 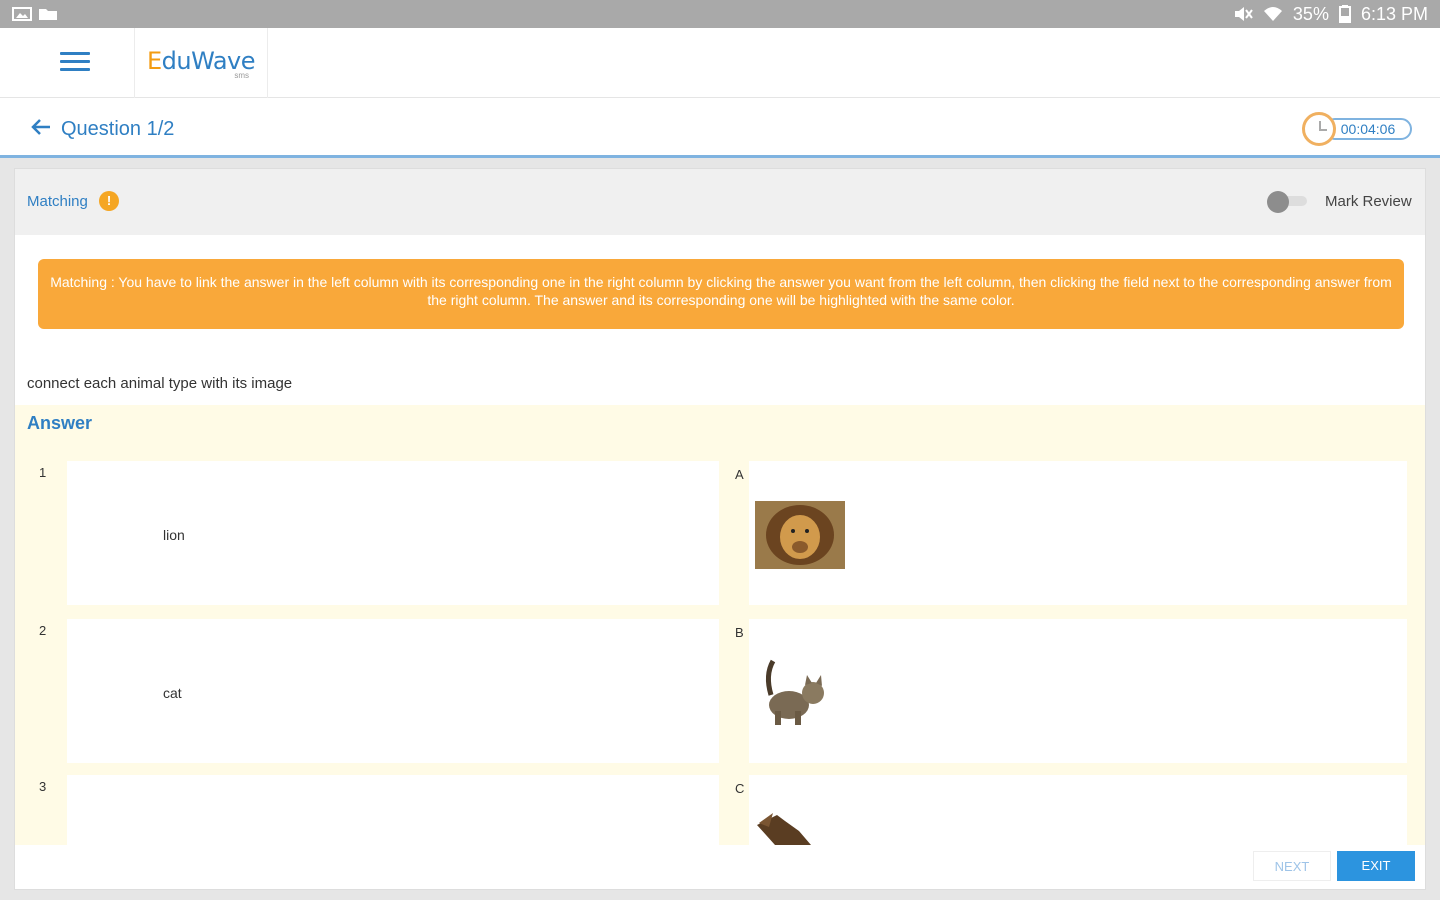 I want to click on left-item-text: lion, so click(x=174, y=535).